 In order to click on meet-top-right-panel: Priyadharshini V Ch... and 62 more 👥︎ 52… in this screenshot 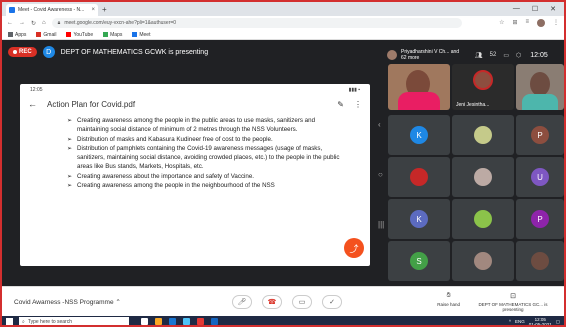, I will do `click(475, 55)`.